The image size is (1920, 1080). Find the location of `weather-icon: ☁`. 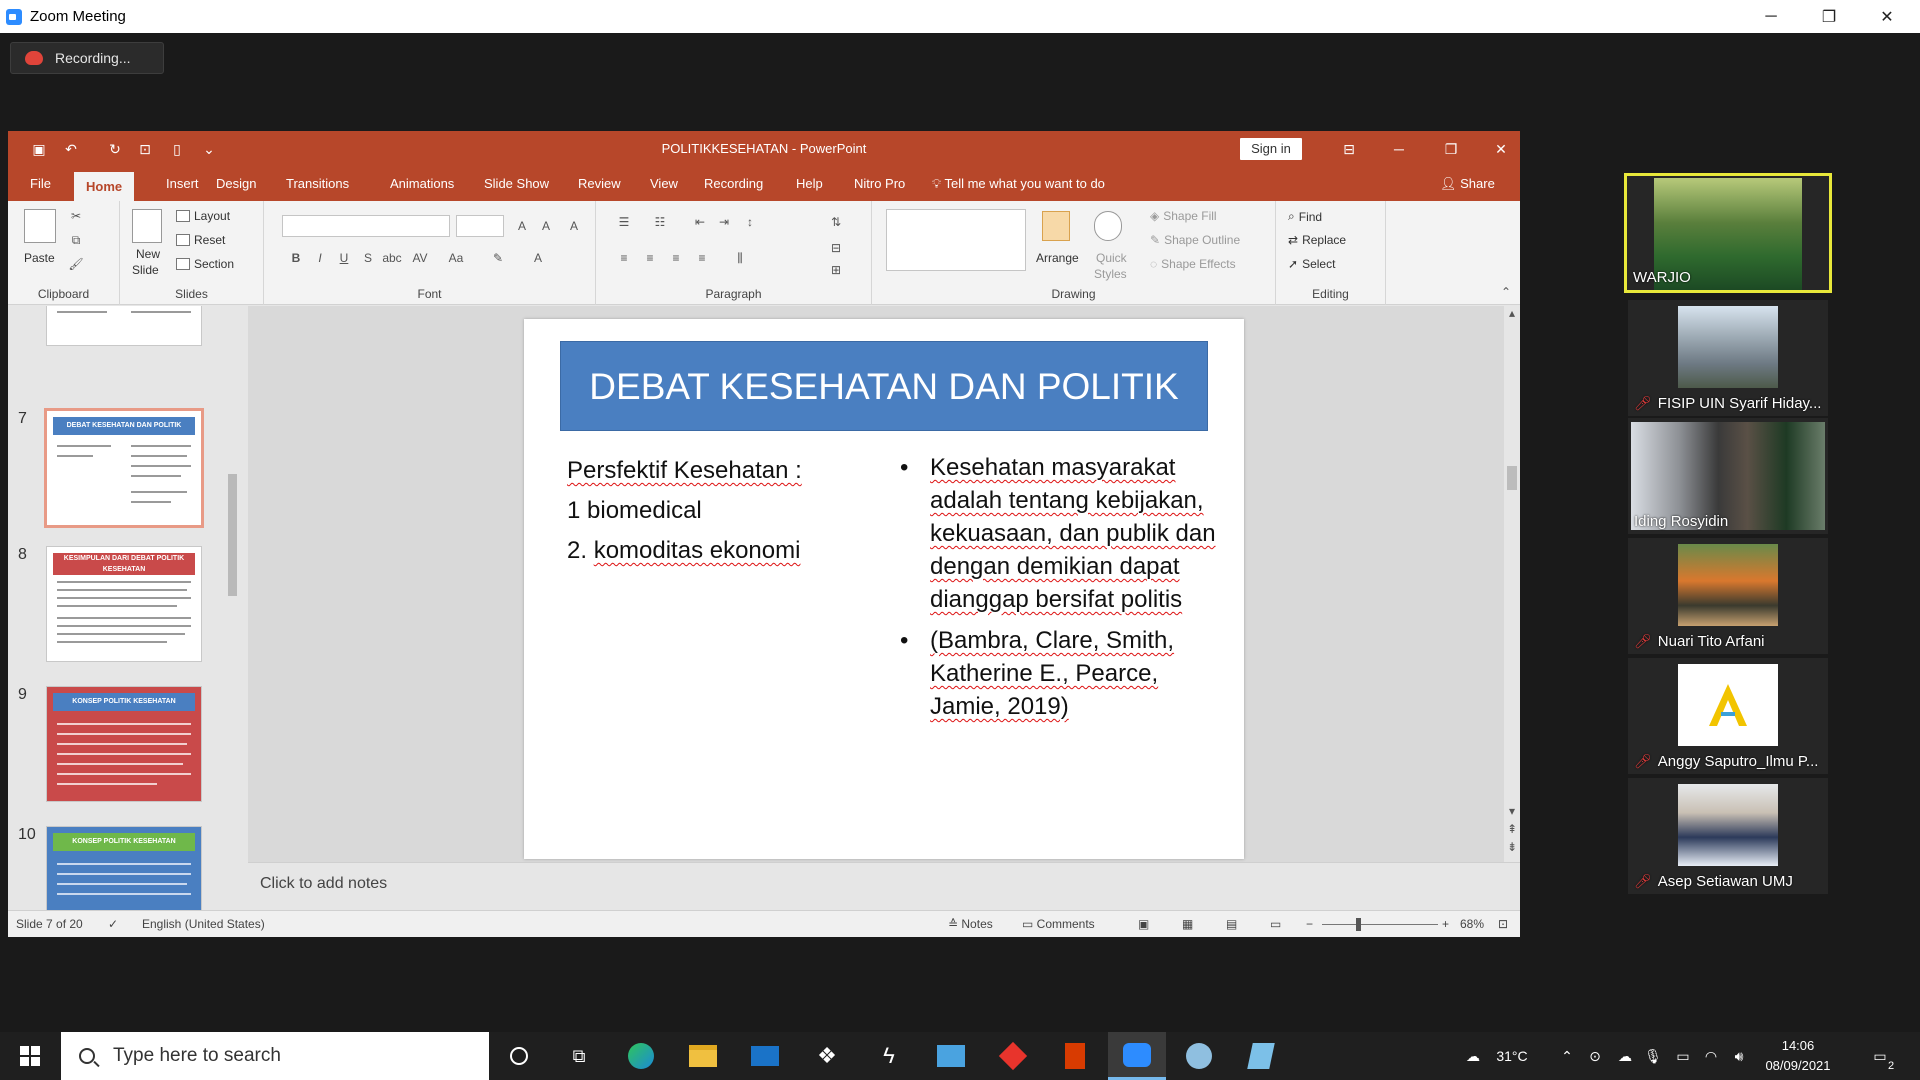

weather-icon: ☁ is located at coordinates (1473, 1056).